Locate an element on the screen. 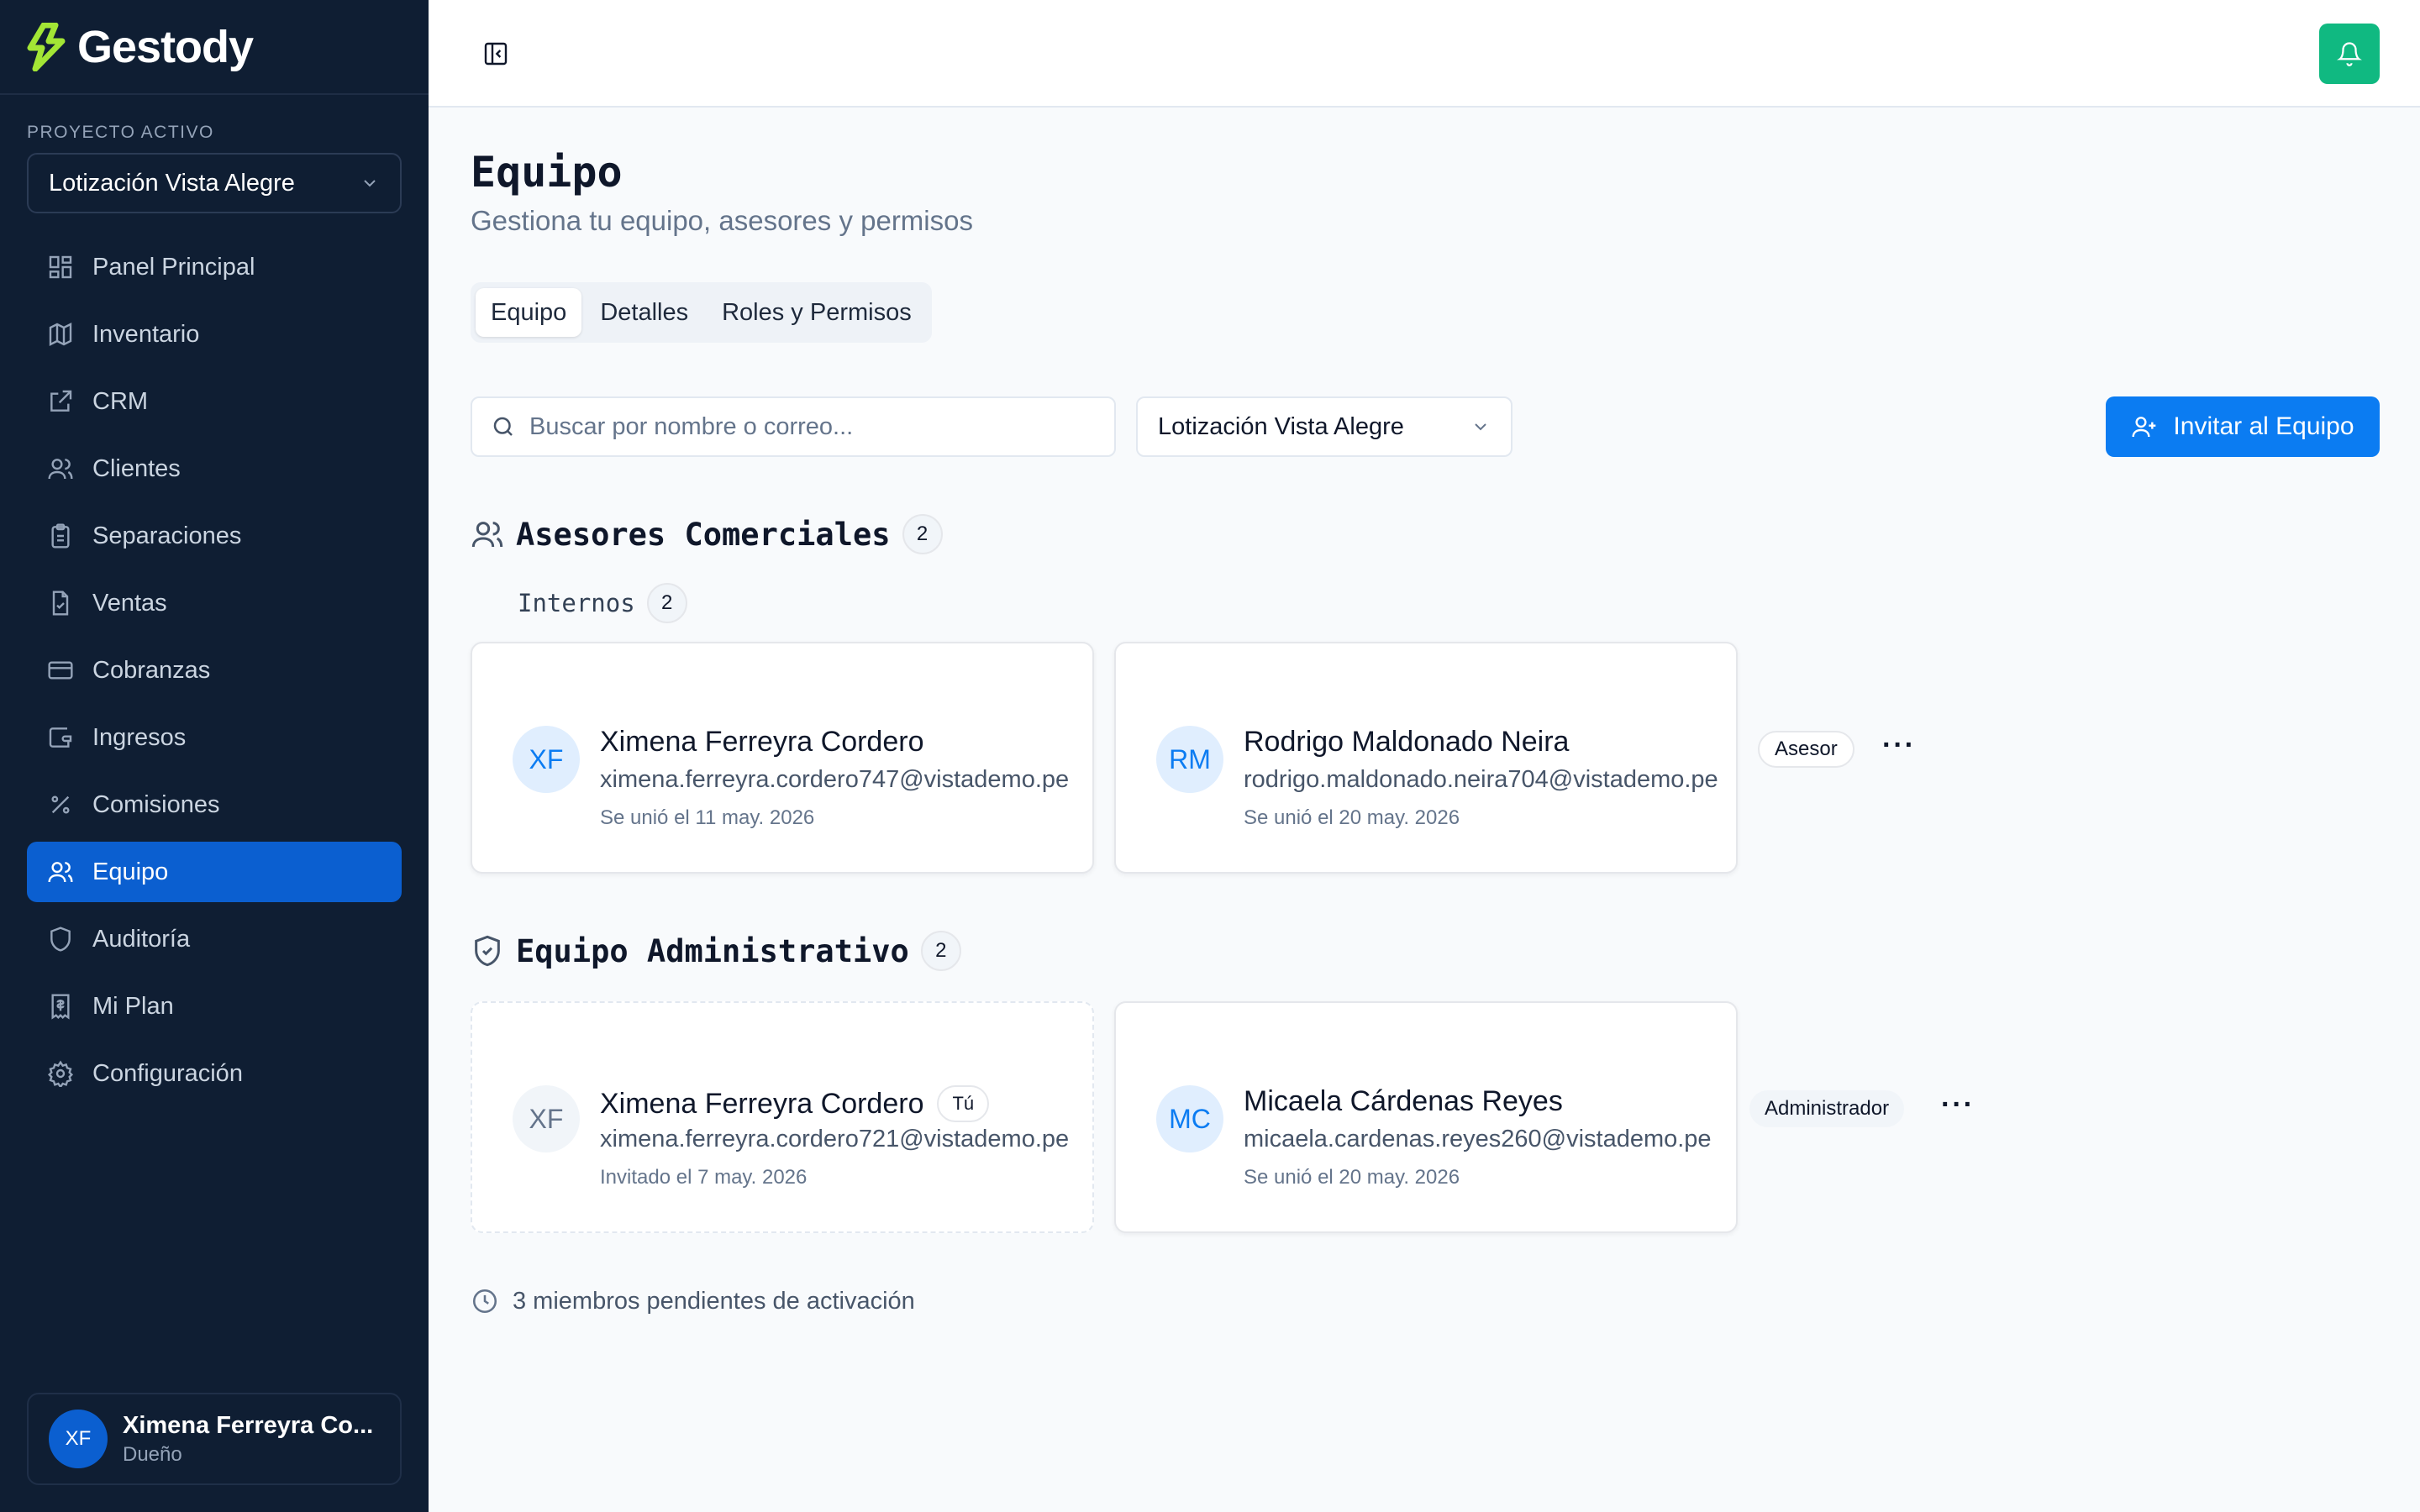 The height and width of the screenshot is (1512, 2420). sidebar-item-equipo: Equipo is located at coordinates (214, 872).